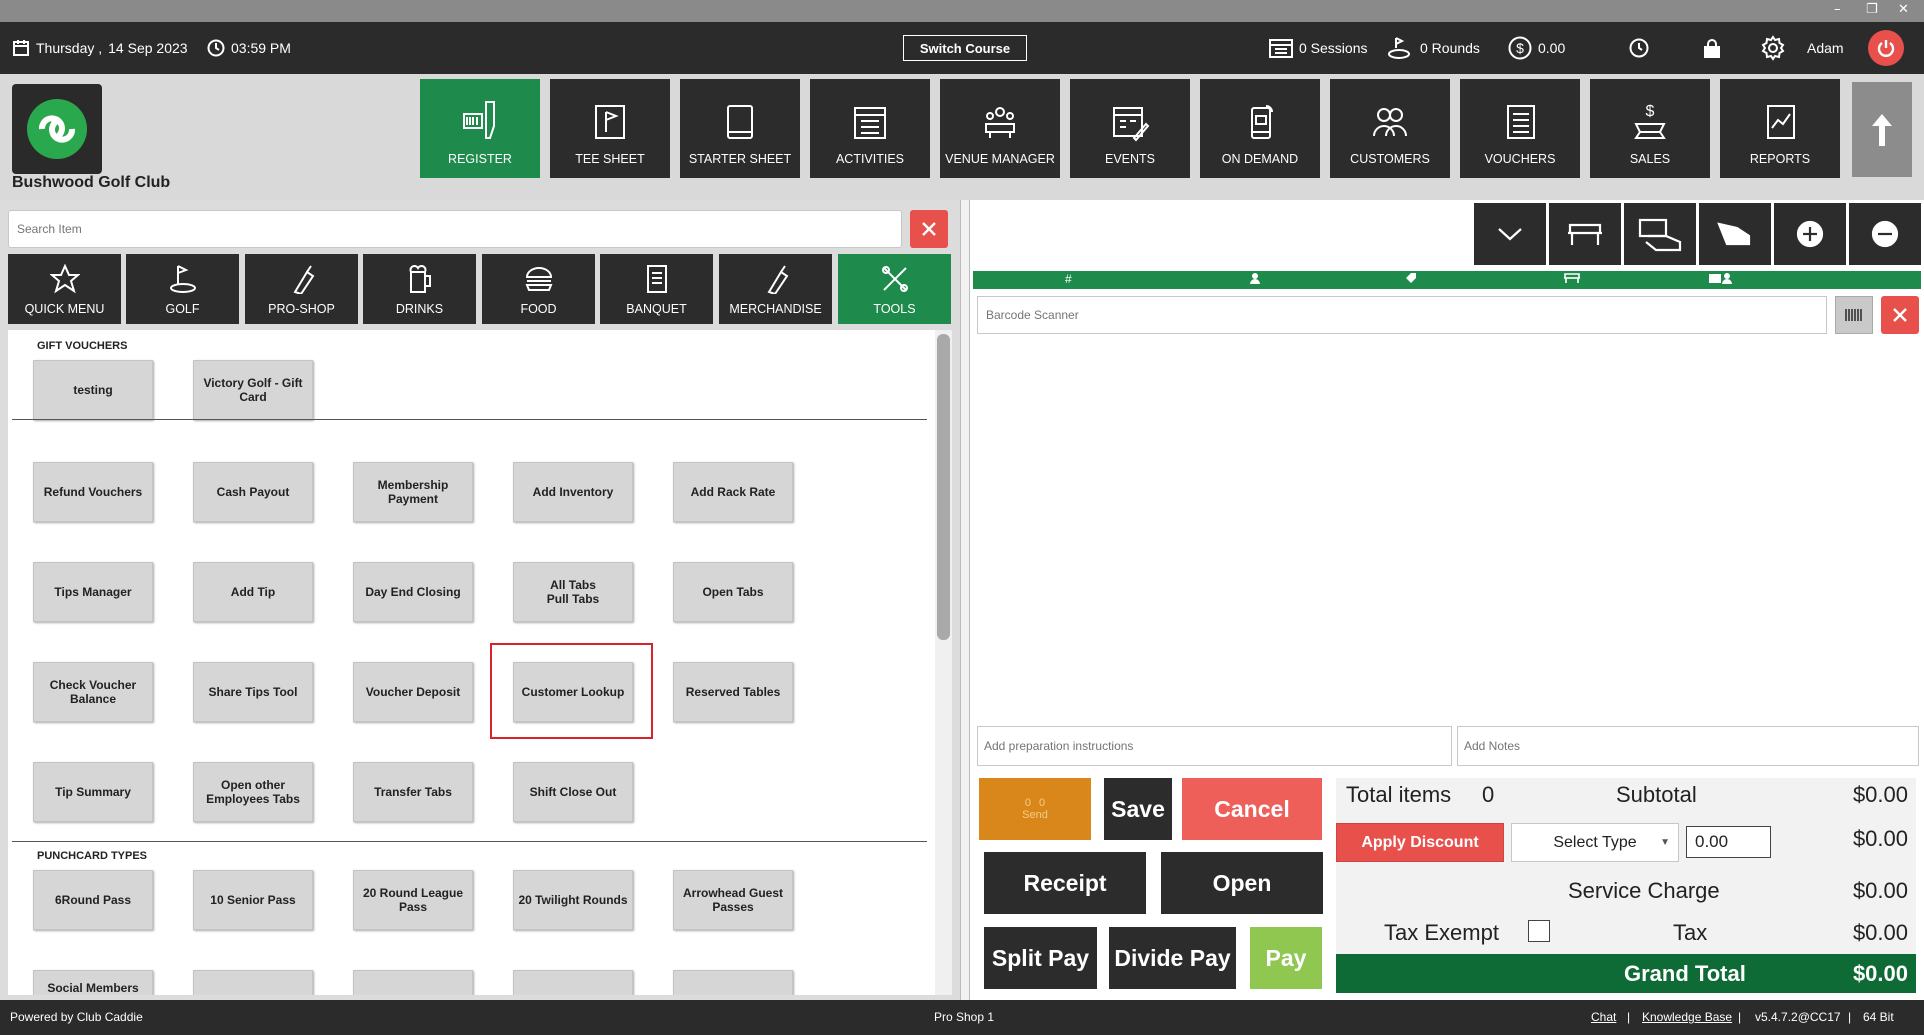 The height and width of the screenshot is (1035, 1924). I want to click on payment-hand-button, so click(1660, 234).